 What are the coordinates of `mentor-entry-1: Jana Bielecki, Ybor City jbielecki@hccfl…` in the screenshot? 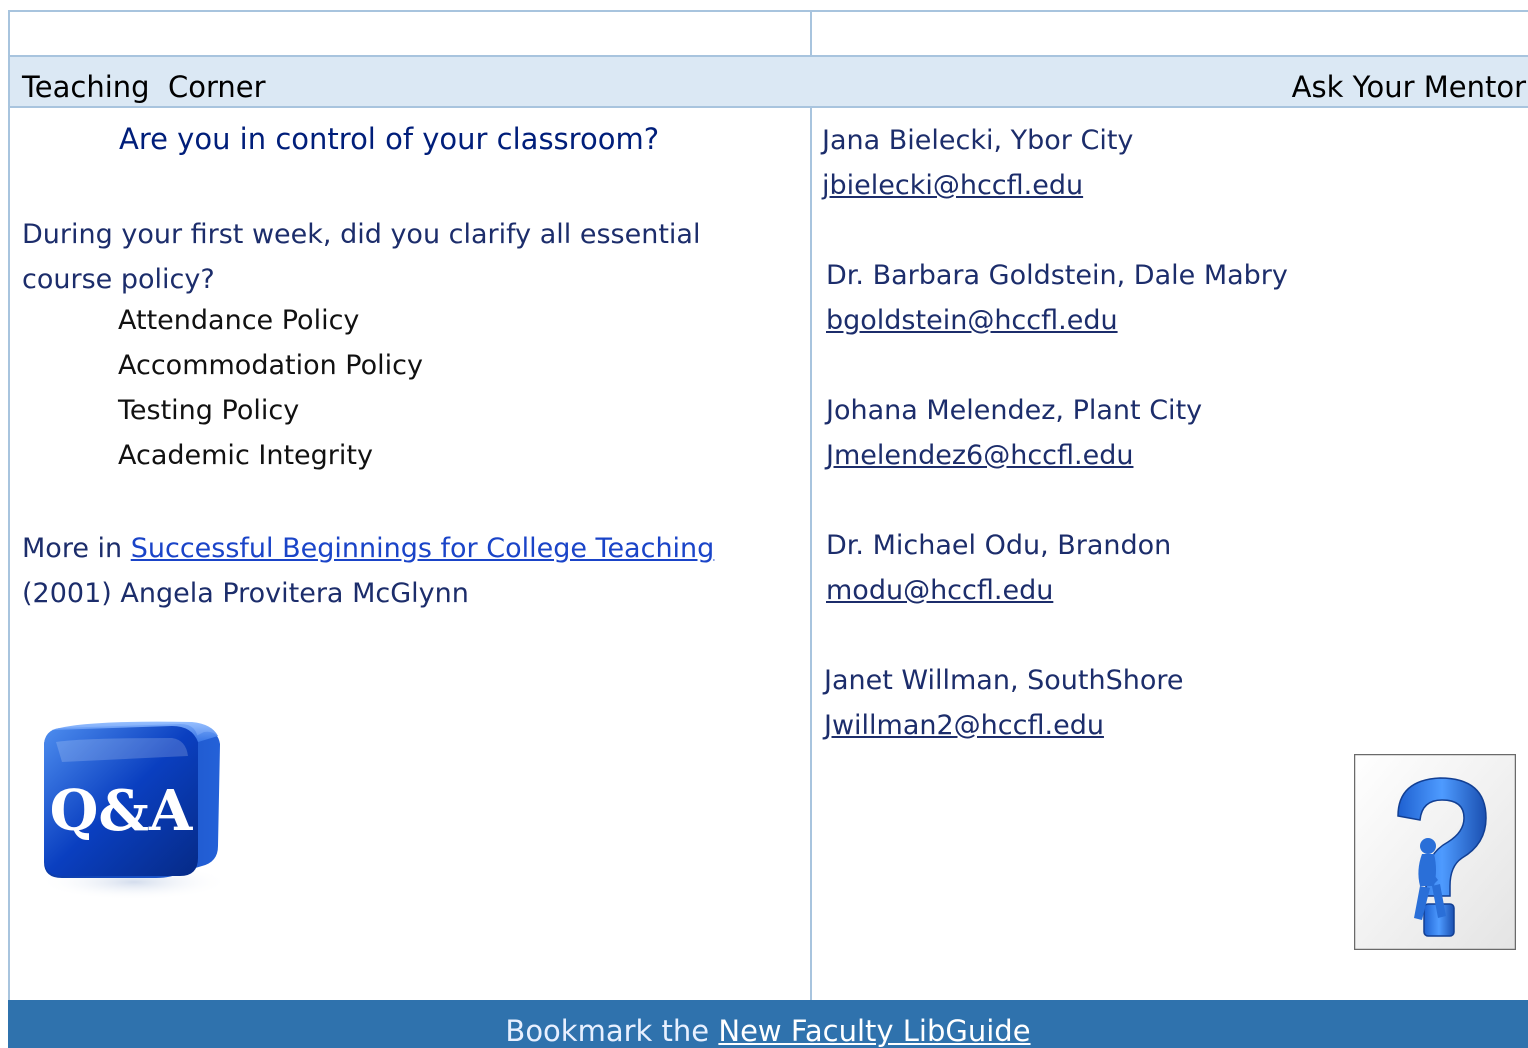 It's located at (977, 163).